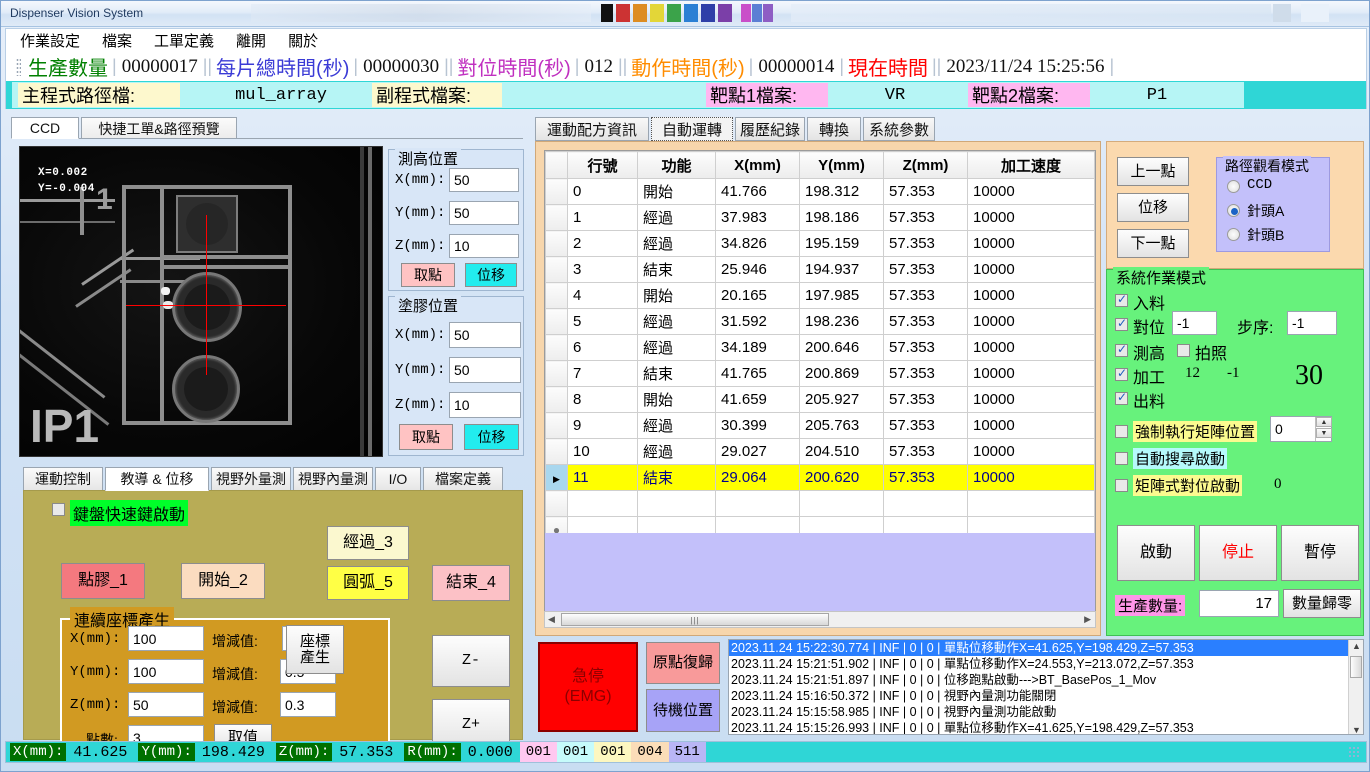  What do you see at coordinates (676, 321) in the screenshot?
I see `cell-function: 經過` at bounding box center [676, 321].